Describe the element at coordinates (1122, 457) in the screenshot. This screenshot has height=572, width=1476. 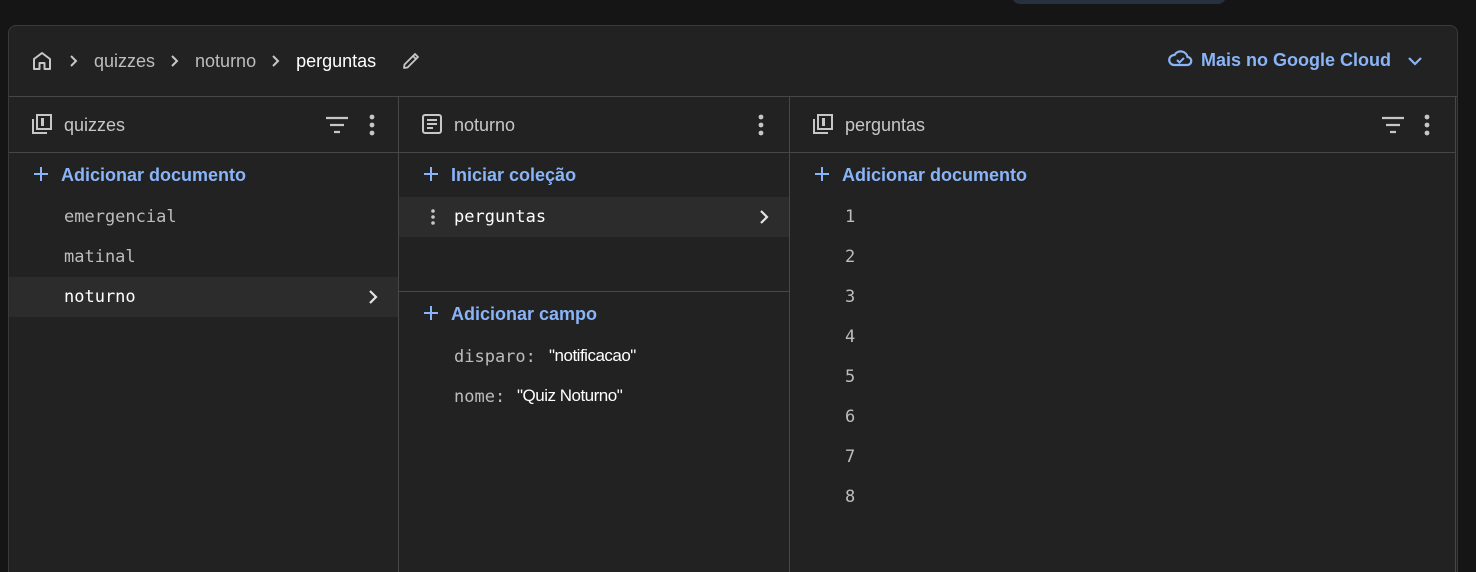
I see `list-item: 7` at that location.